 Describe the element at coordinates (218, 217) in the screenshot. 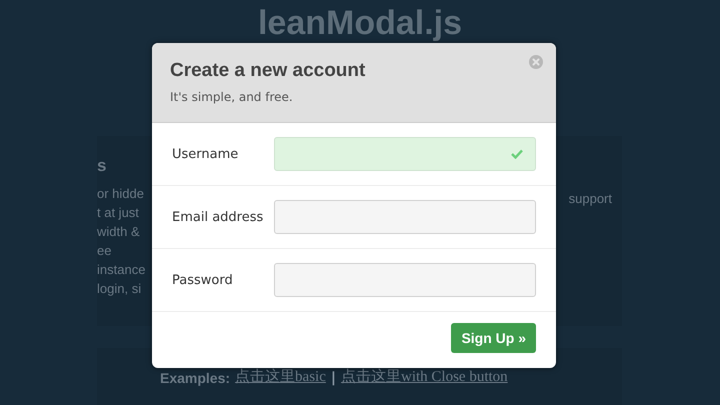

I see `field-label: Email address` at that location.